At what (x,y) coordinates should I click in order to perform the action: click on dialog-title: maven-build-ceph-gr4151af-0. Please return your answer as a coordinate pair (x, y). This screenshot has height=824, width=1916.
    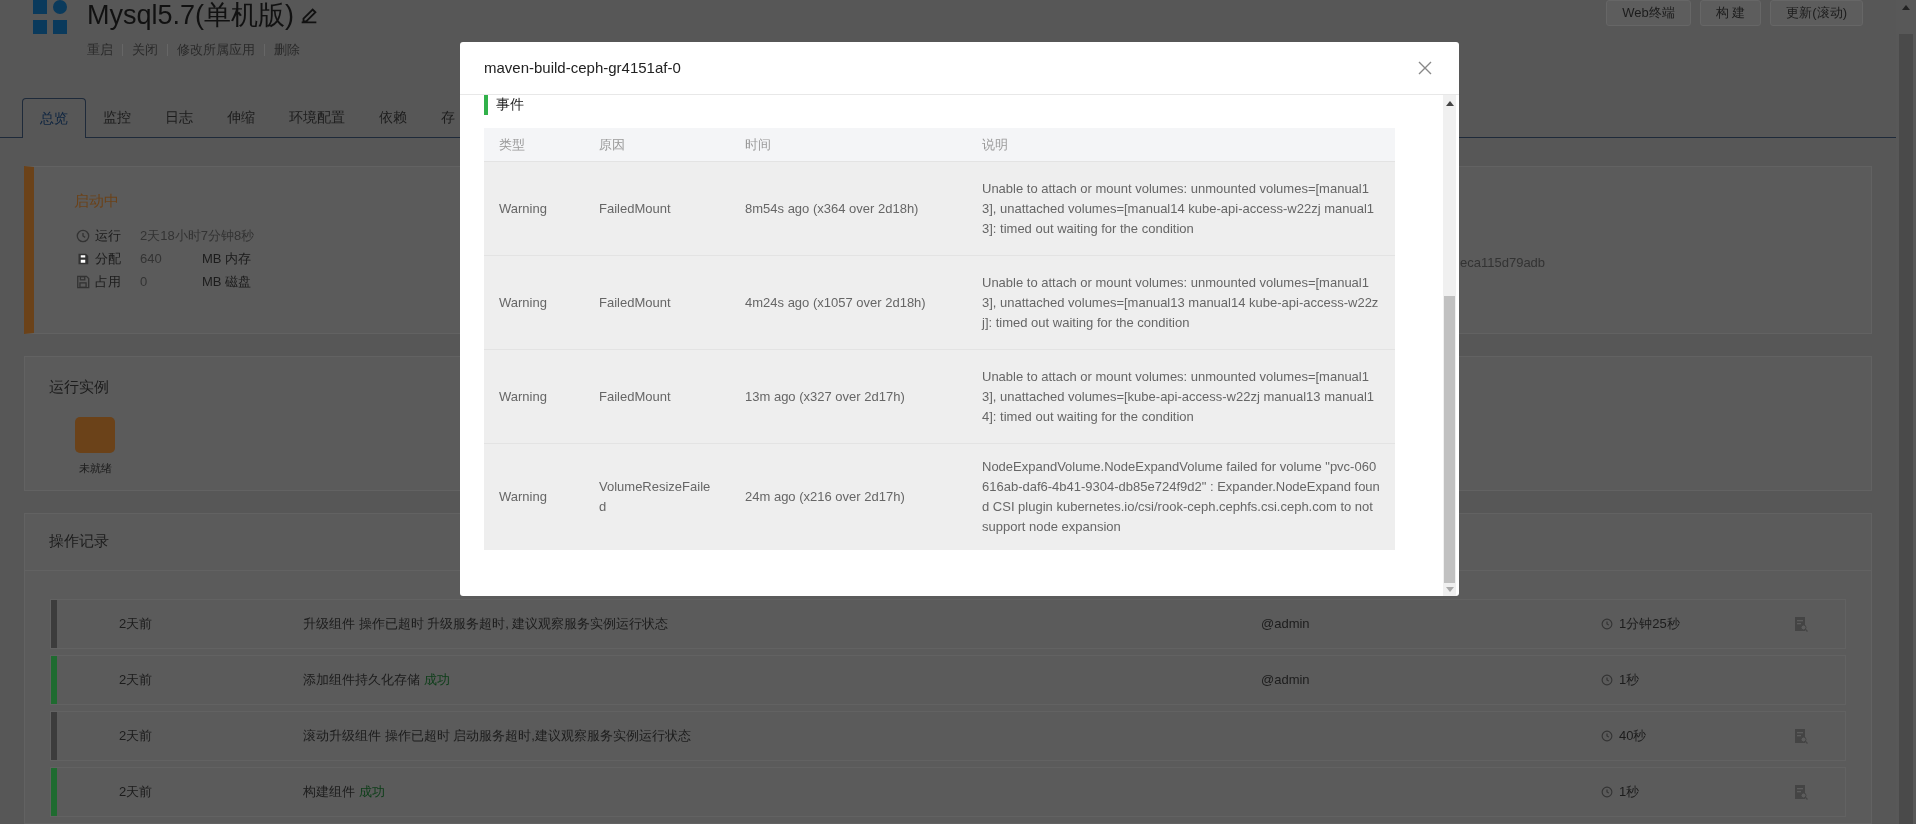
    Looking at the image, I should click on (582, 67).